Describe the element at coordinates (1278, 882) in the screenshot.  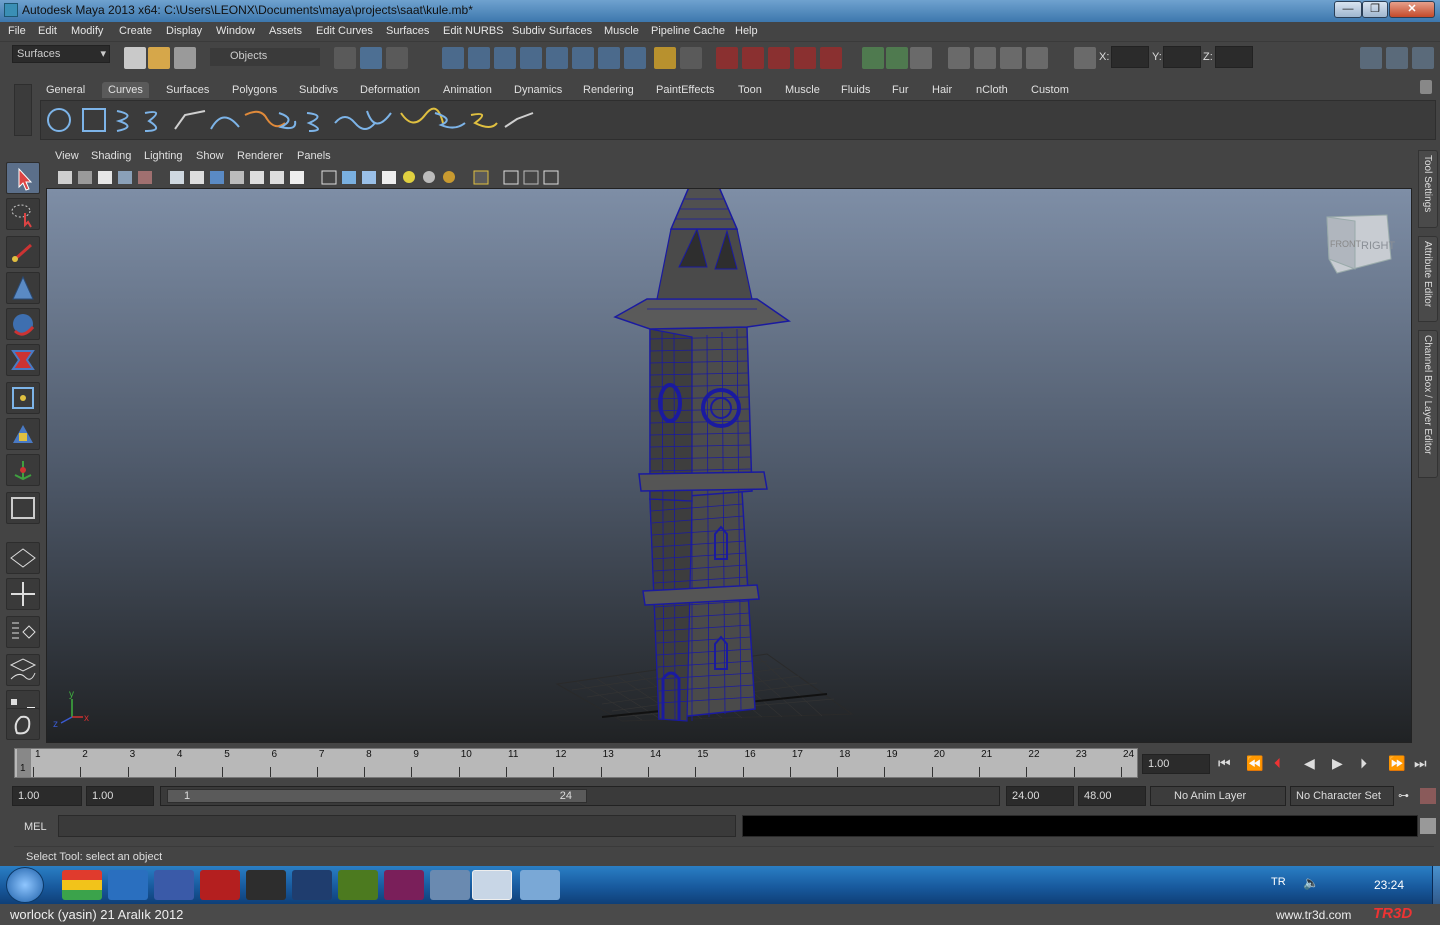
I see `language-indicator: TR` at that location.